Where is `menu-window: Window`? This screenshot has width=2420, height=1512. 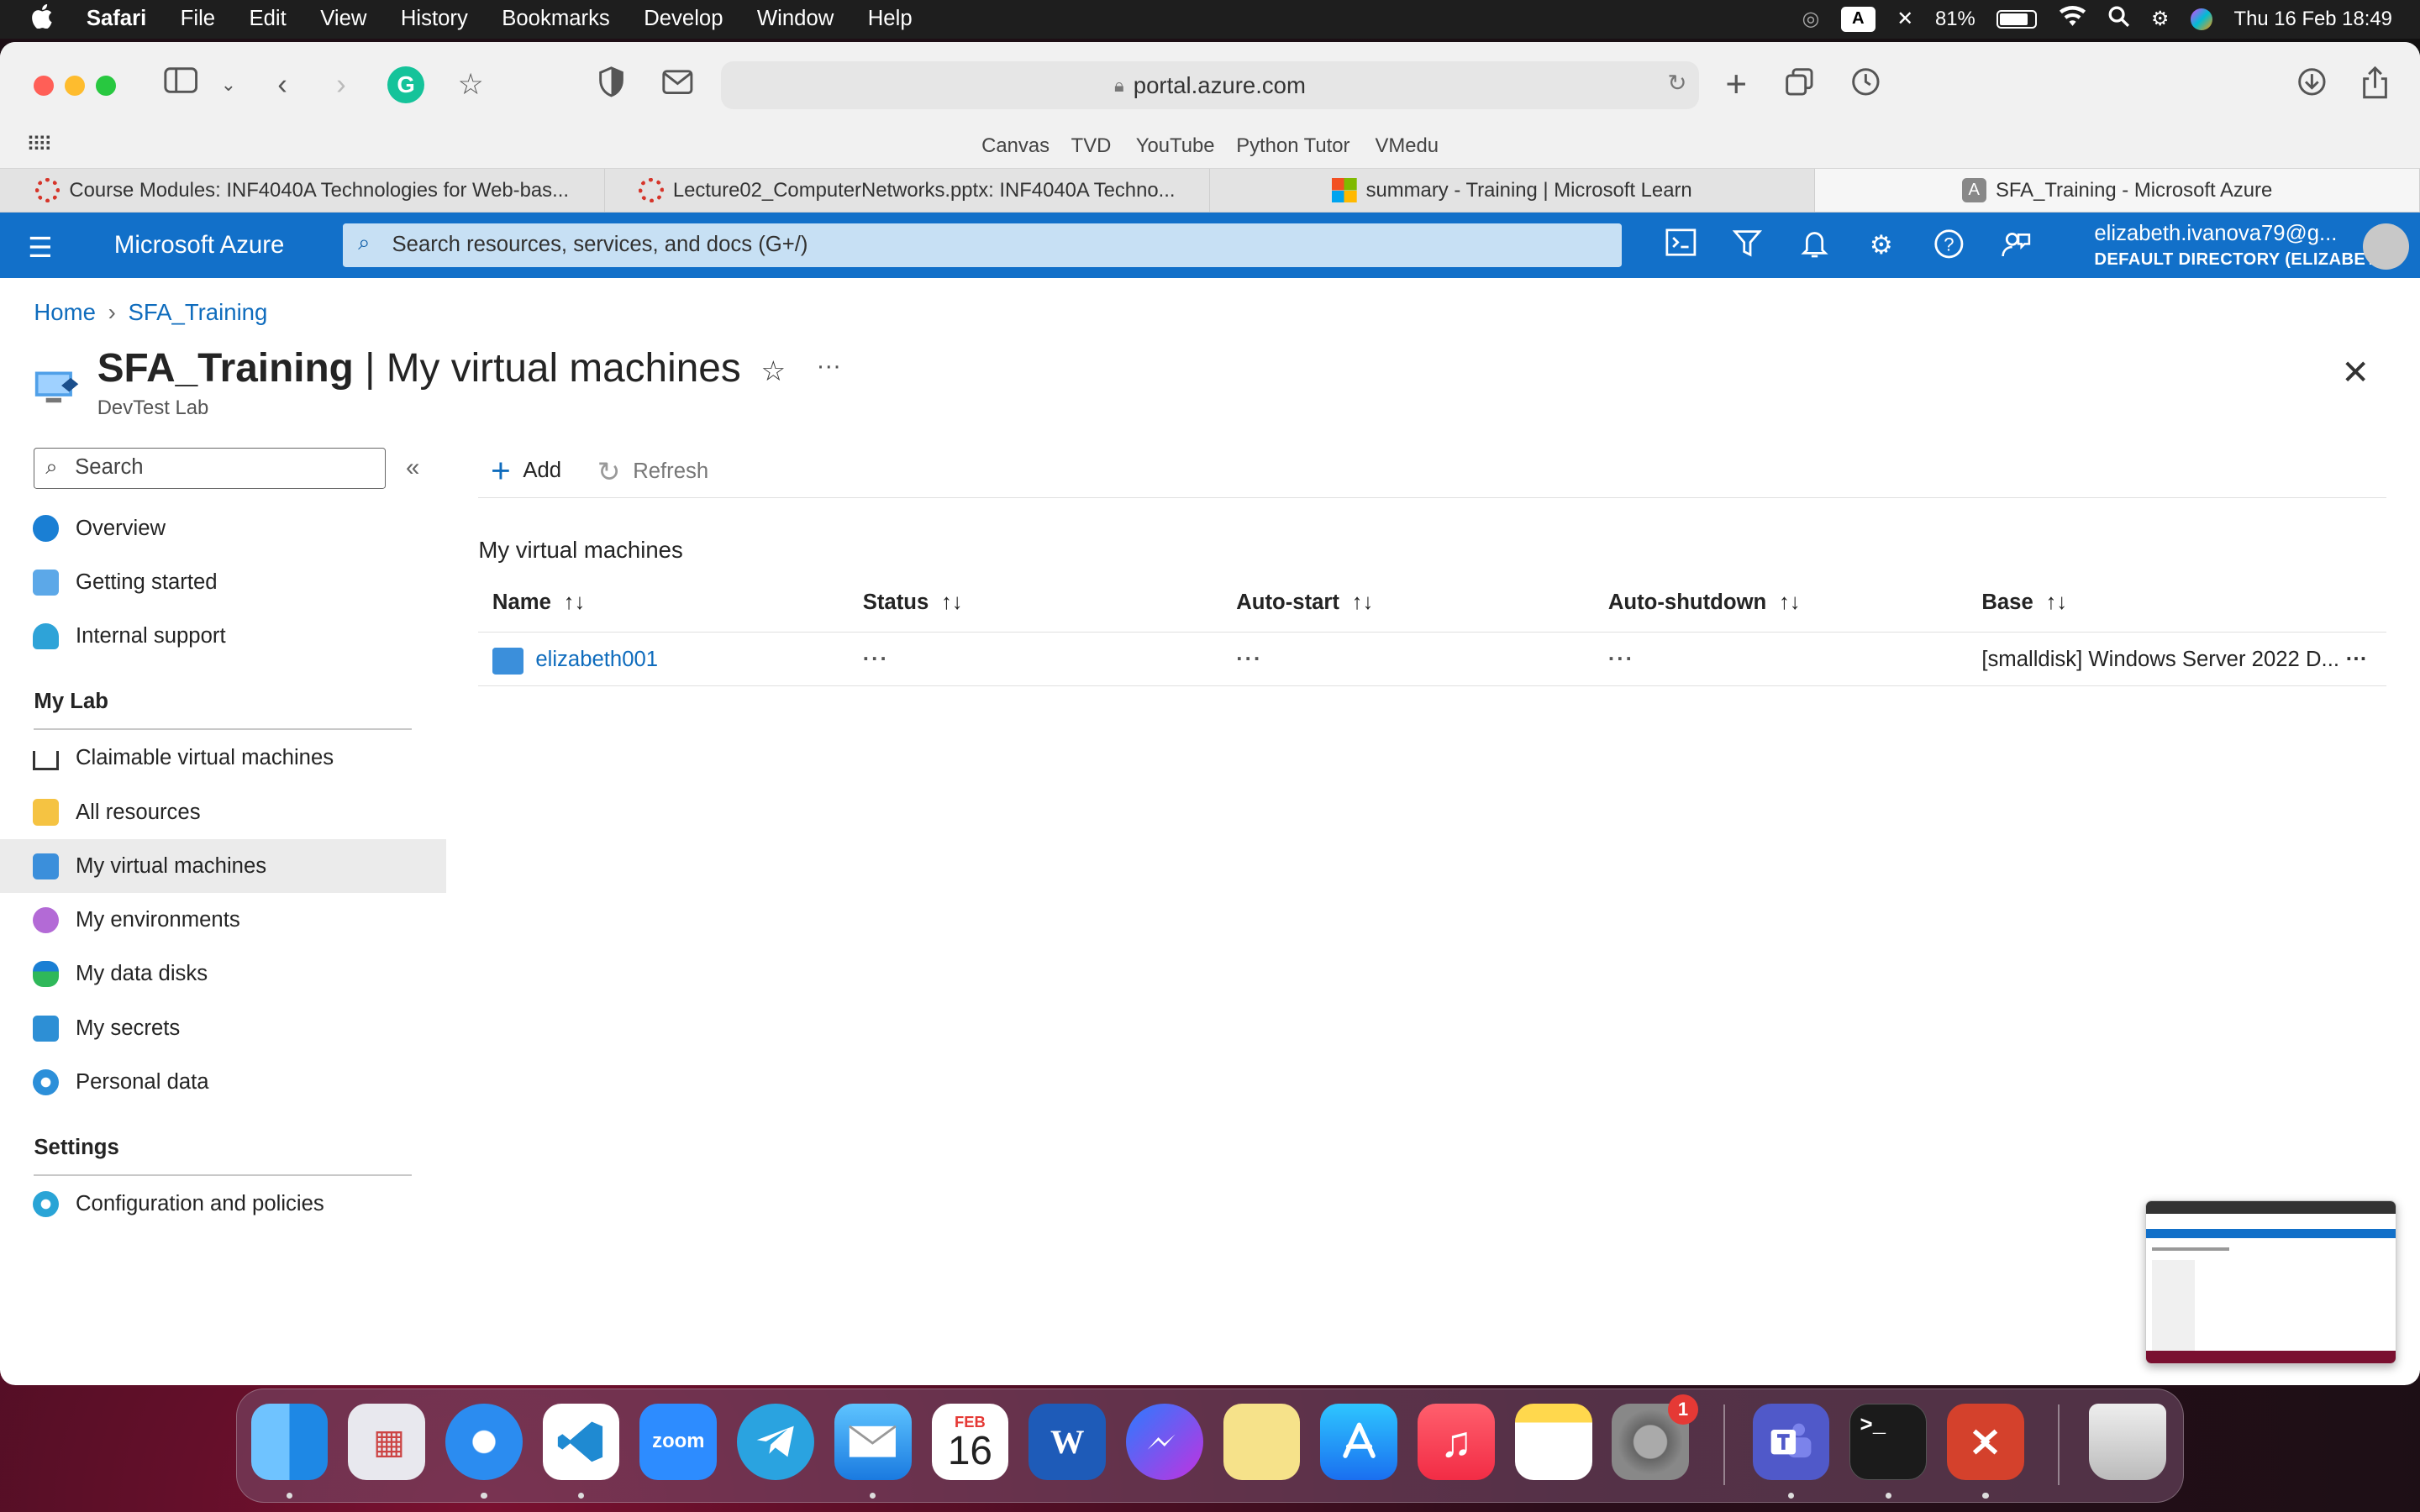 menu-window: Window is located at coordinates (795, 19).